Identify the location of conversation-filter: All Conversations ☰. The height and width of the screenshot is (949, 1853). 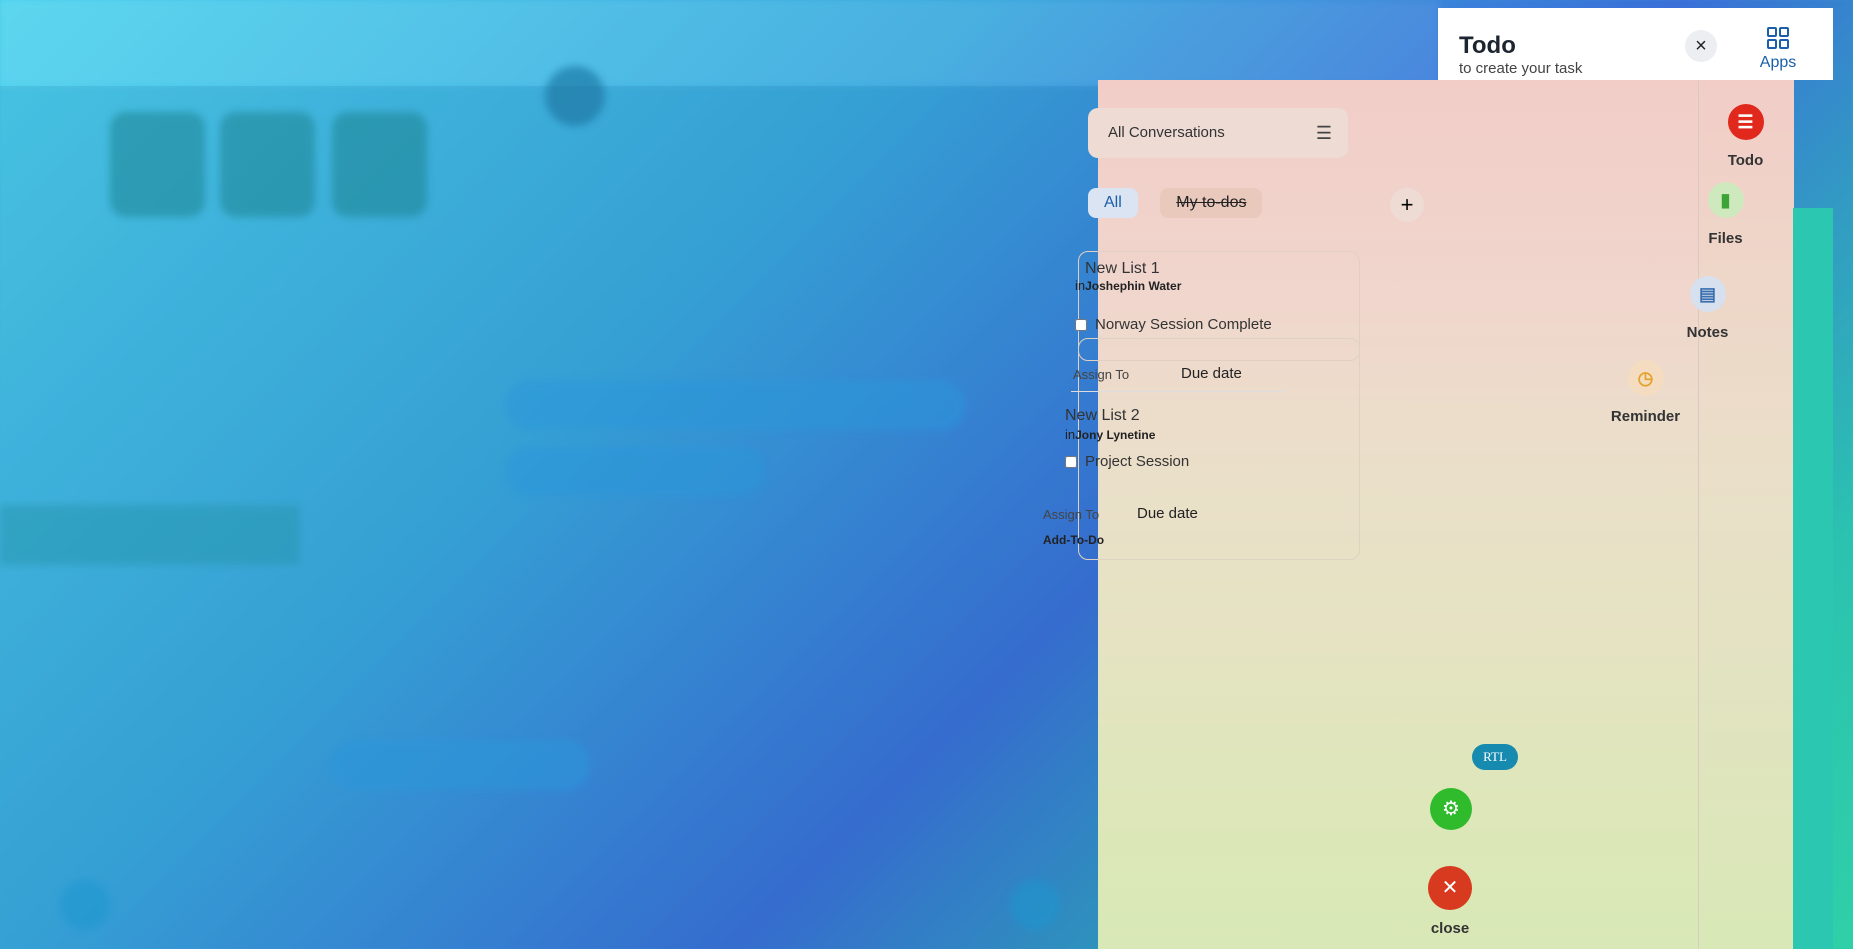
(1218, 133).